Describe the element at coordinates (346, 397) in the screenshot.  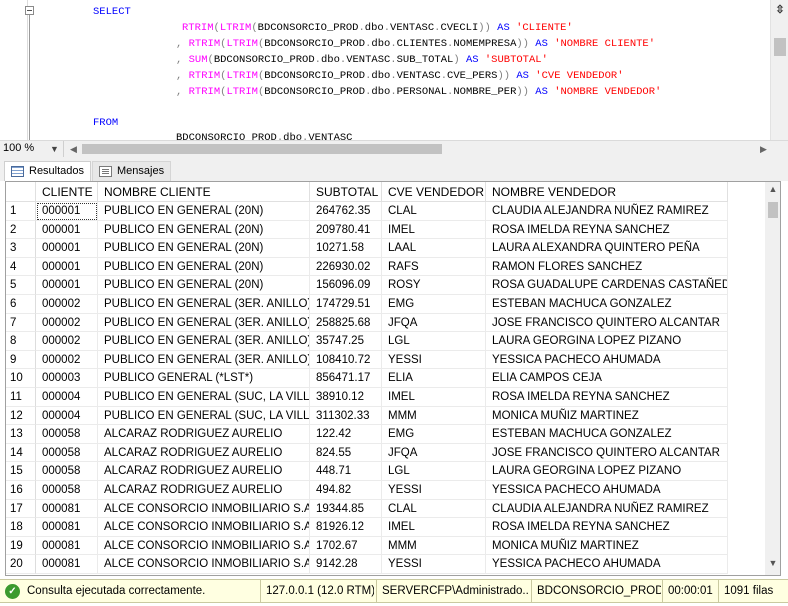
I see `subtotal-cell: 38910.12` at that location.